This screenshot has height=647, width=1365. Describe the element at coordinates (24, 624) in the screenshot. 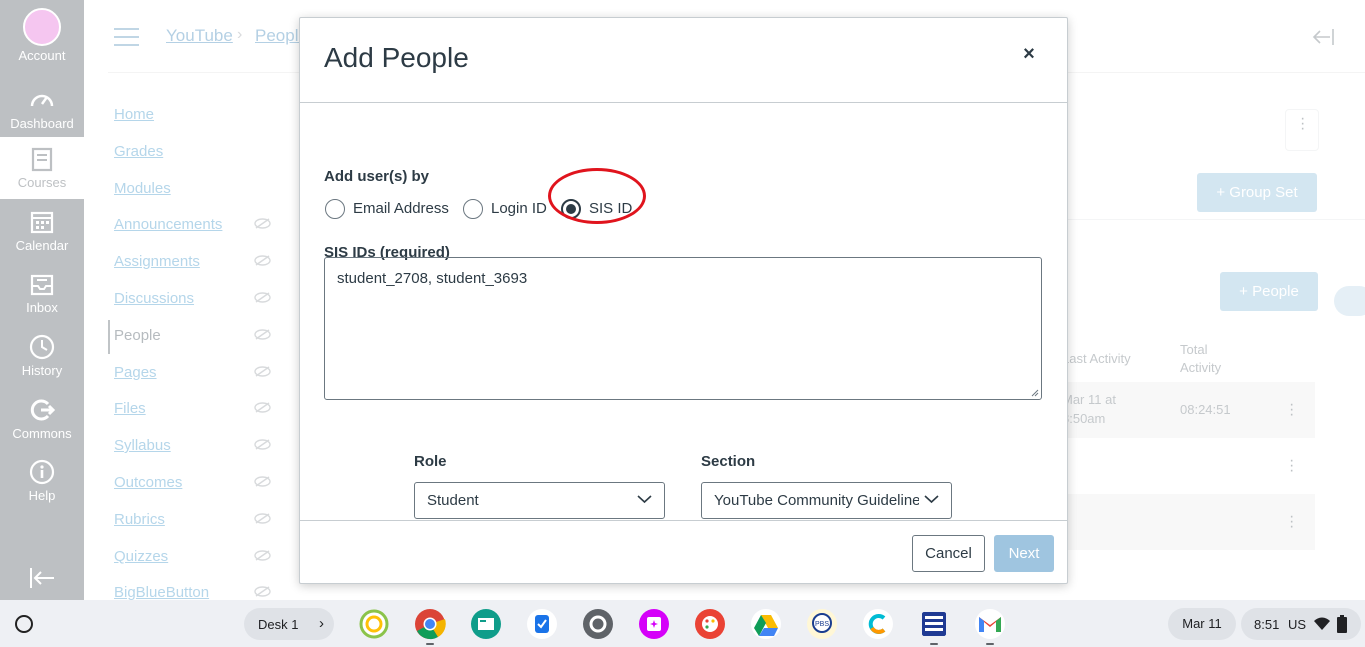

I see `launcher-icon` at that location.